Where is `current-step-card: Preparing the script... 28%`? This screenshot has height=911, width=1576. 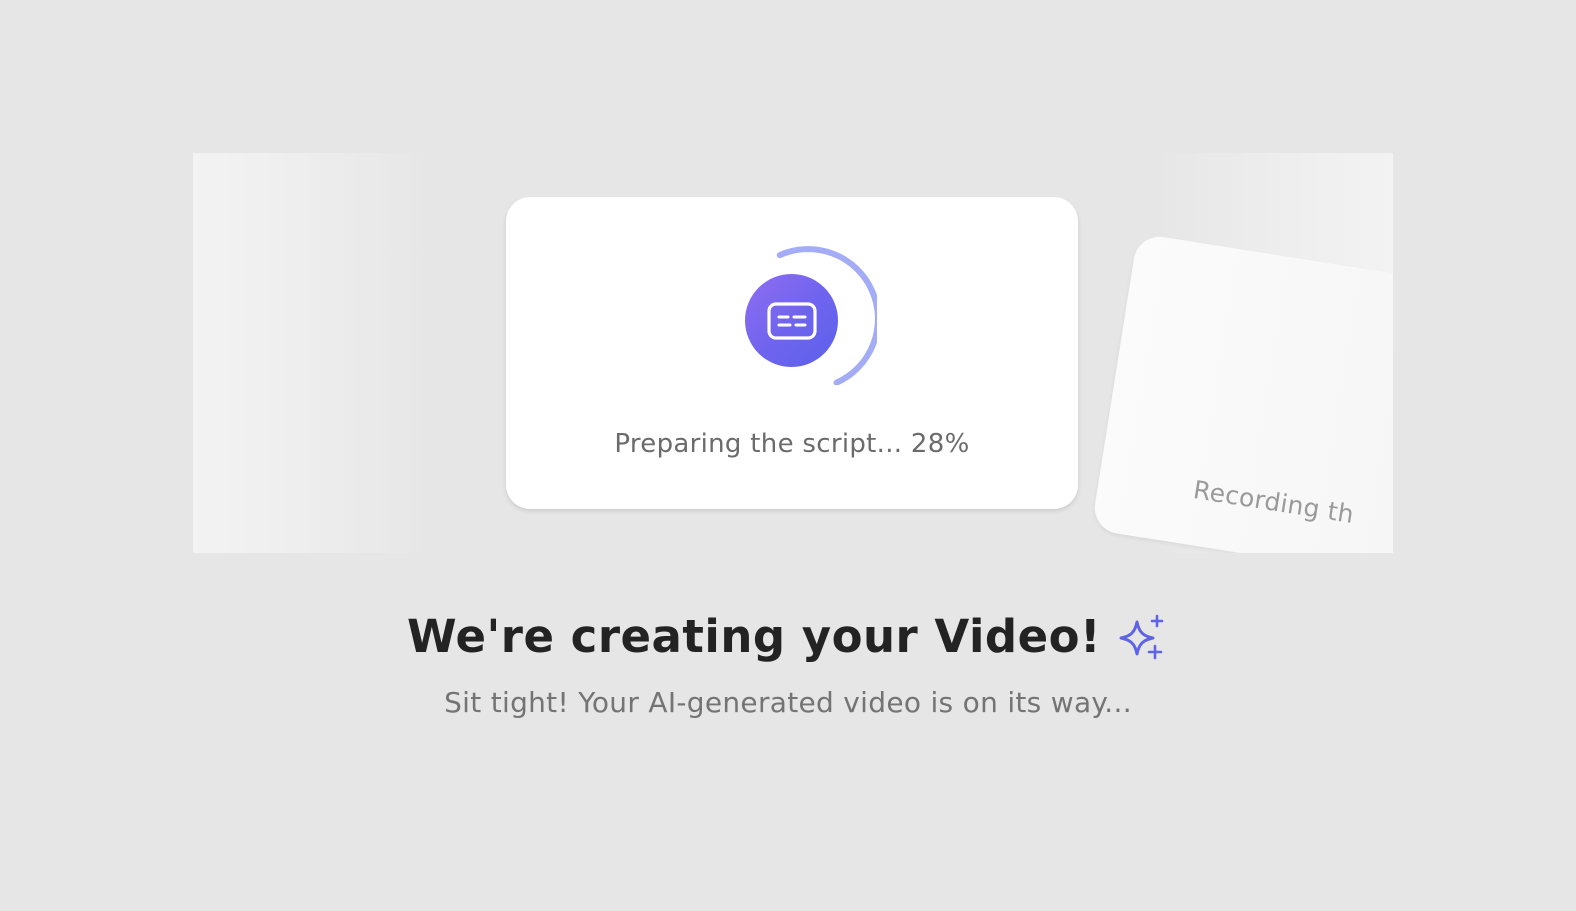 current-step-card: Preparing the script... 28% is located at coordinates (792, 353).